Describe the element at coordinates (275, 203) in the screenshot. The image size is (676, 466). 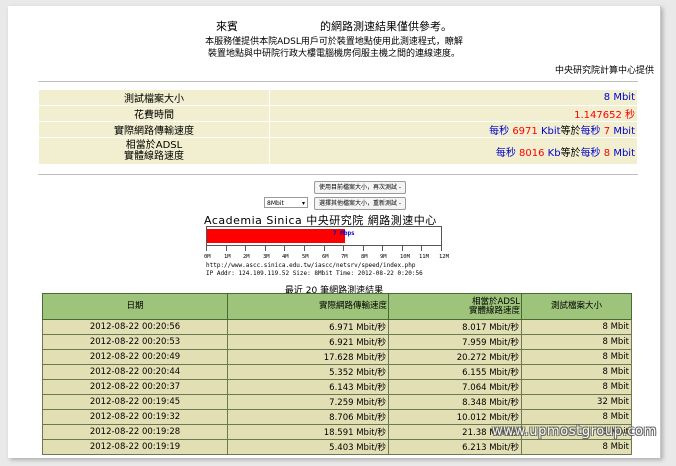
I see `file-size-select-value: 8Mbit` at that location.